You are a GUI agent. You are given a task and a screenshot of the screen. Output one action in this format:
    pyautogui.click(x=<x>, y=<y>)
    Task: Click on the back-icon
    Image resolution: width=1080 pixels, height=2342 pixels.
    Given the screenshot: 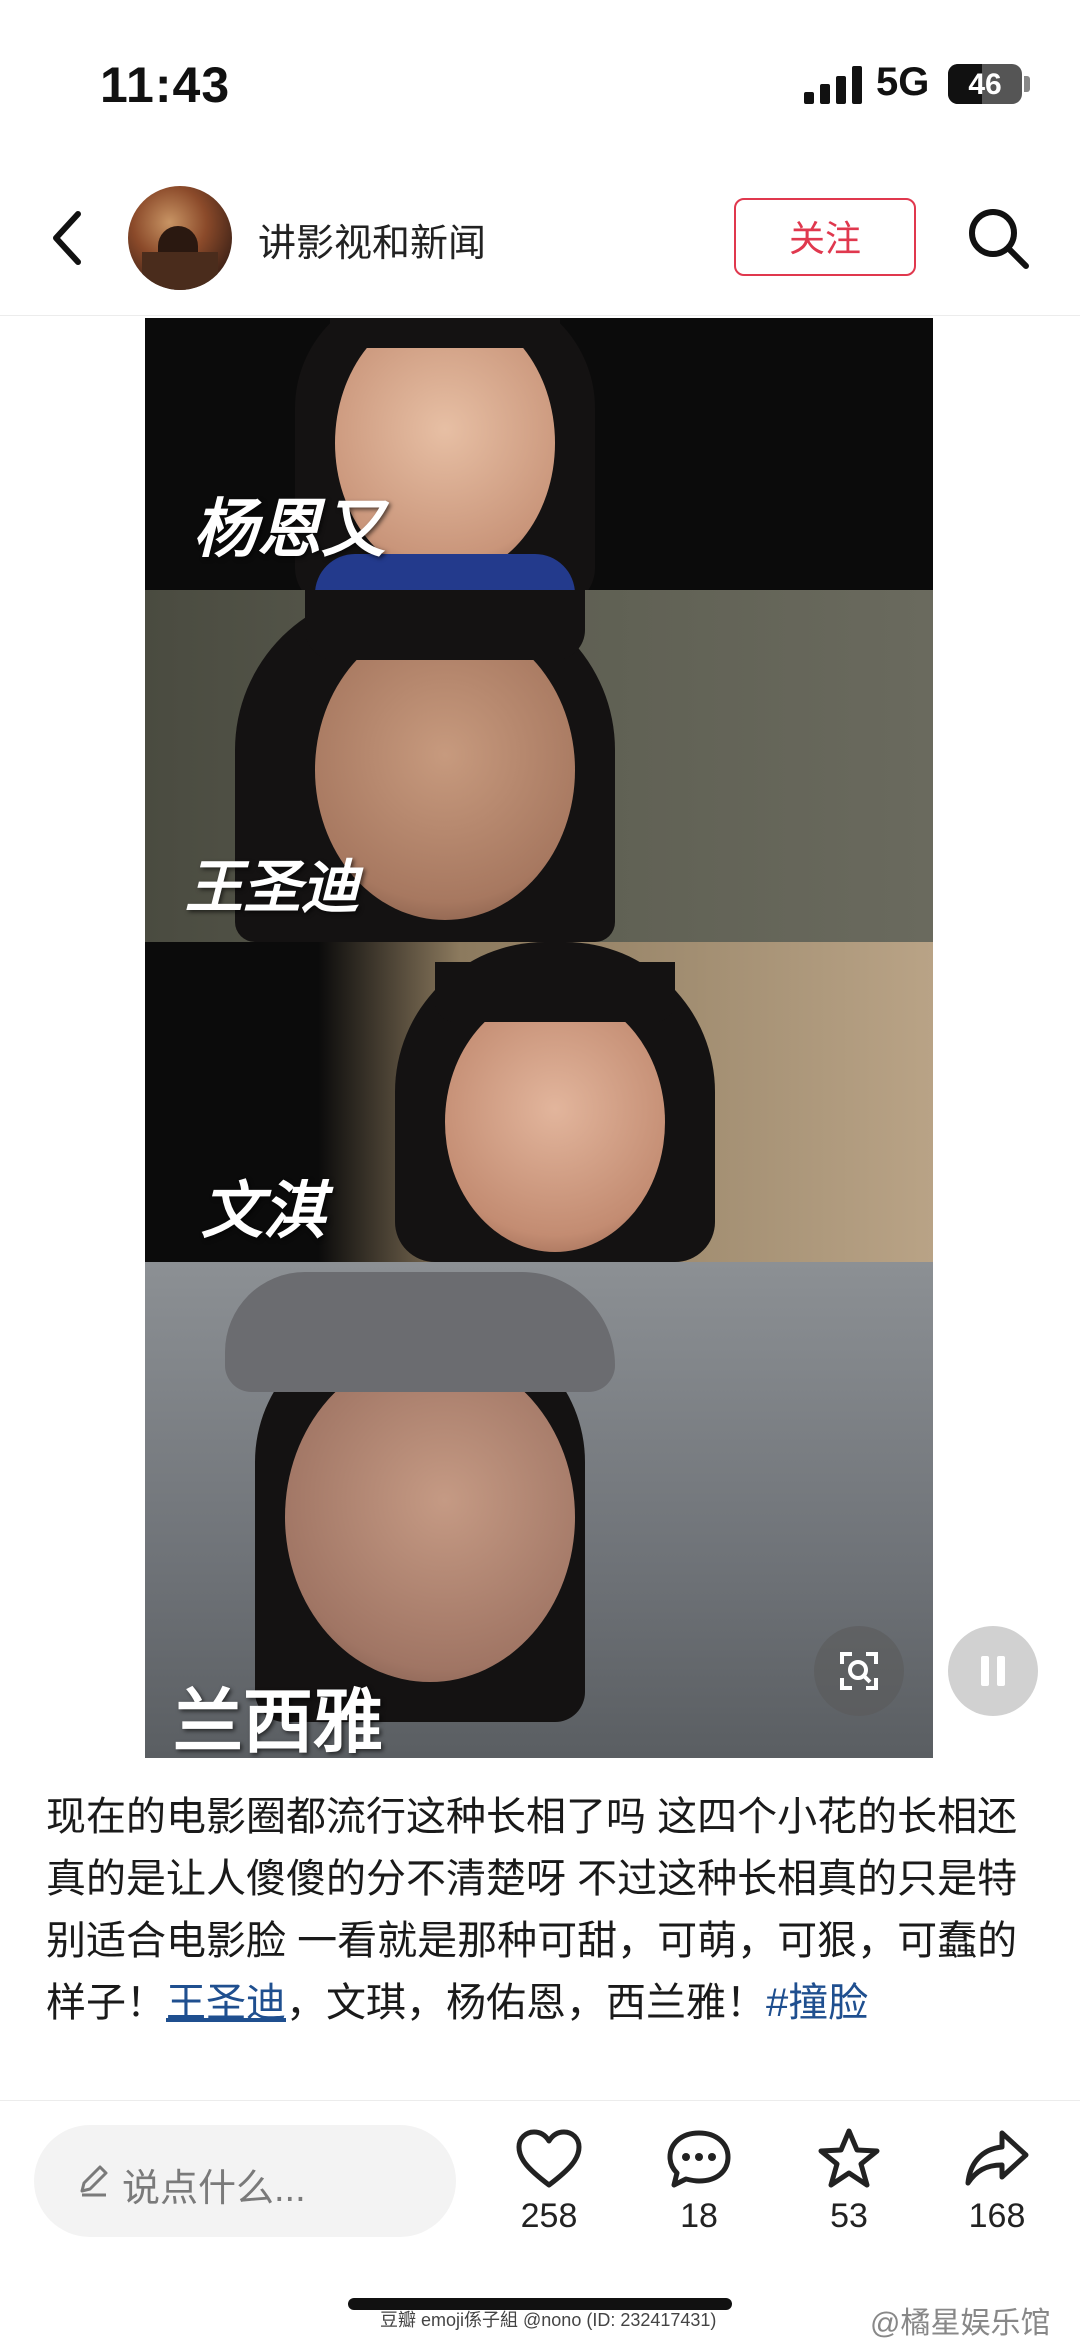 What is the action you would take?
    pyautogui.click(x=67, y=238)
    